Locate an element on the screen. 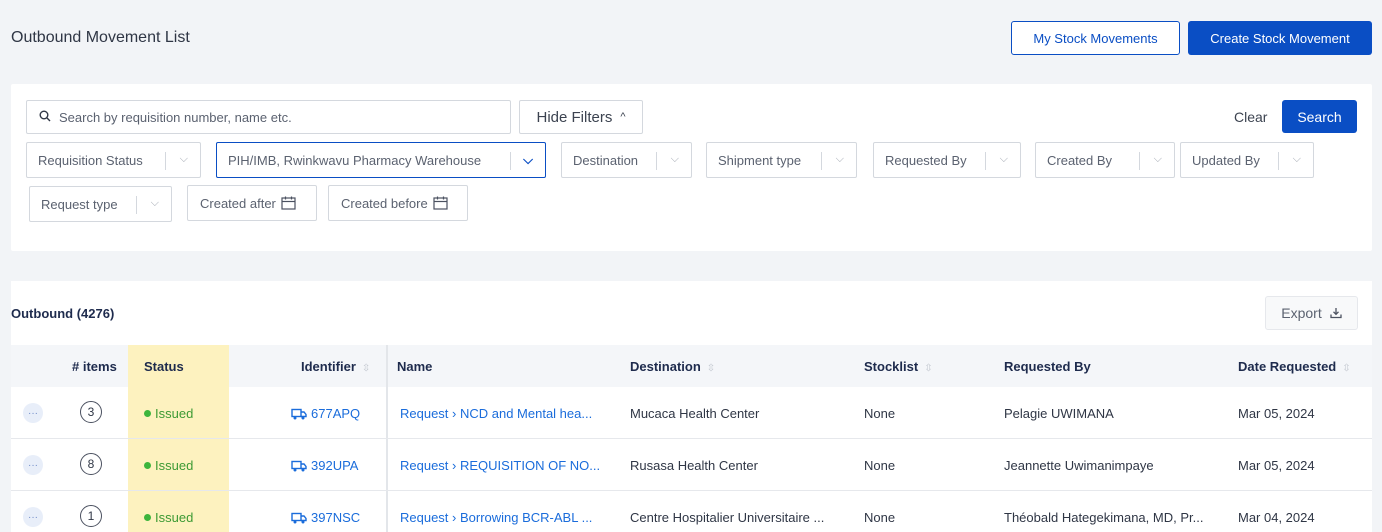  select-label: Created By is located at coordinates (1080, 160).